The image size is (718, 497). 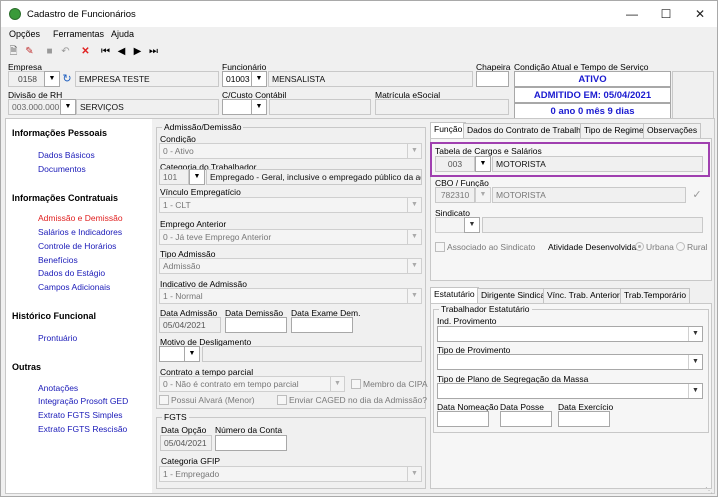 I want to click on emprego-select: 0 - Já teve Emprego Anterior ▼, so click(x=290, y=237).